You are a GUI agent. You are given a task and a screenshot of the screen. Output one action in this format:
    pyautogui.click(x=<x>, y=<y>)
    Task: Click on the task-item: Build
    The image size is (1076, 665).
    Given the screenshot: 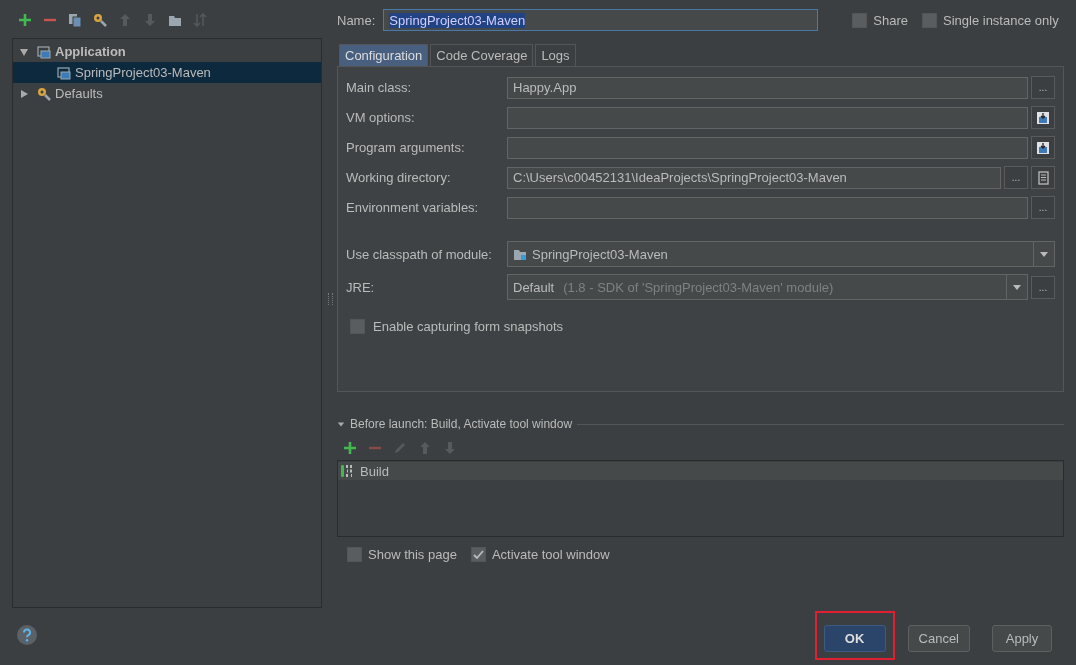 What is the action you would take?
    pyautogui.click(x=700, y=471)
    